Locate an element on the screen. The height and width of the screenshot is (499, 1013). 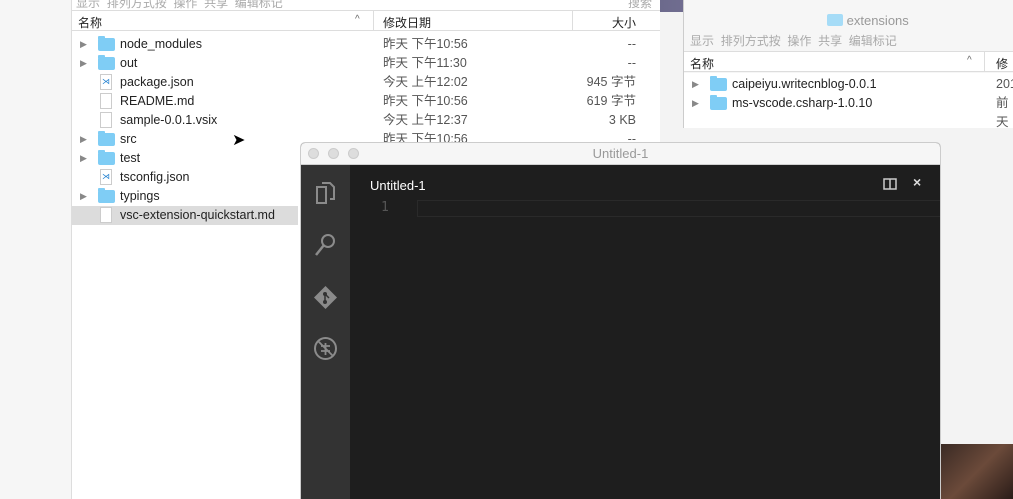
file-date: 今天 上午12:37 is located at coordinates (425, 120).